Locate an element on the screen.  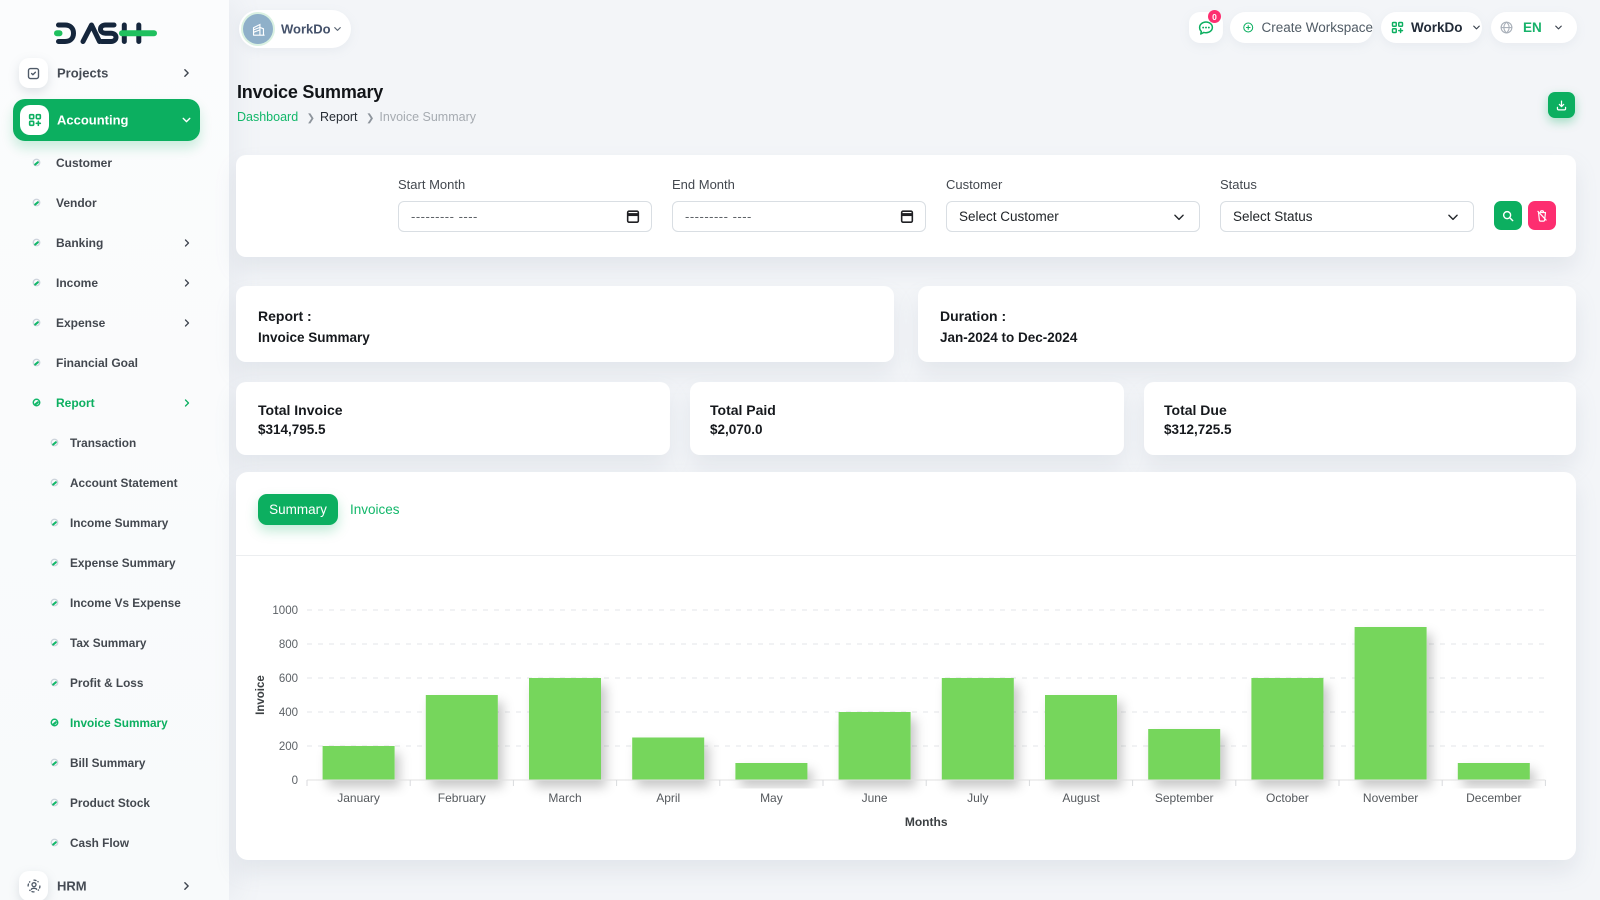
svg-text: July is located at coordinates (977, 798).